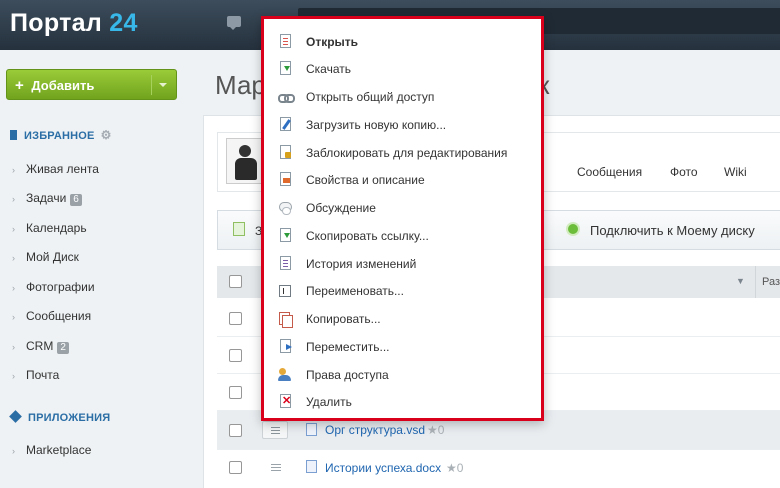 Image resolution: width=780 pixels, height=488 pixels. Describe the element at coordinates (409, 154) in the screenshot. I see `menu-item-lock: Заблокировать для редактирования` at that location.